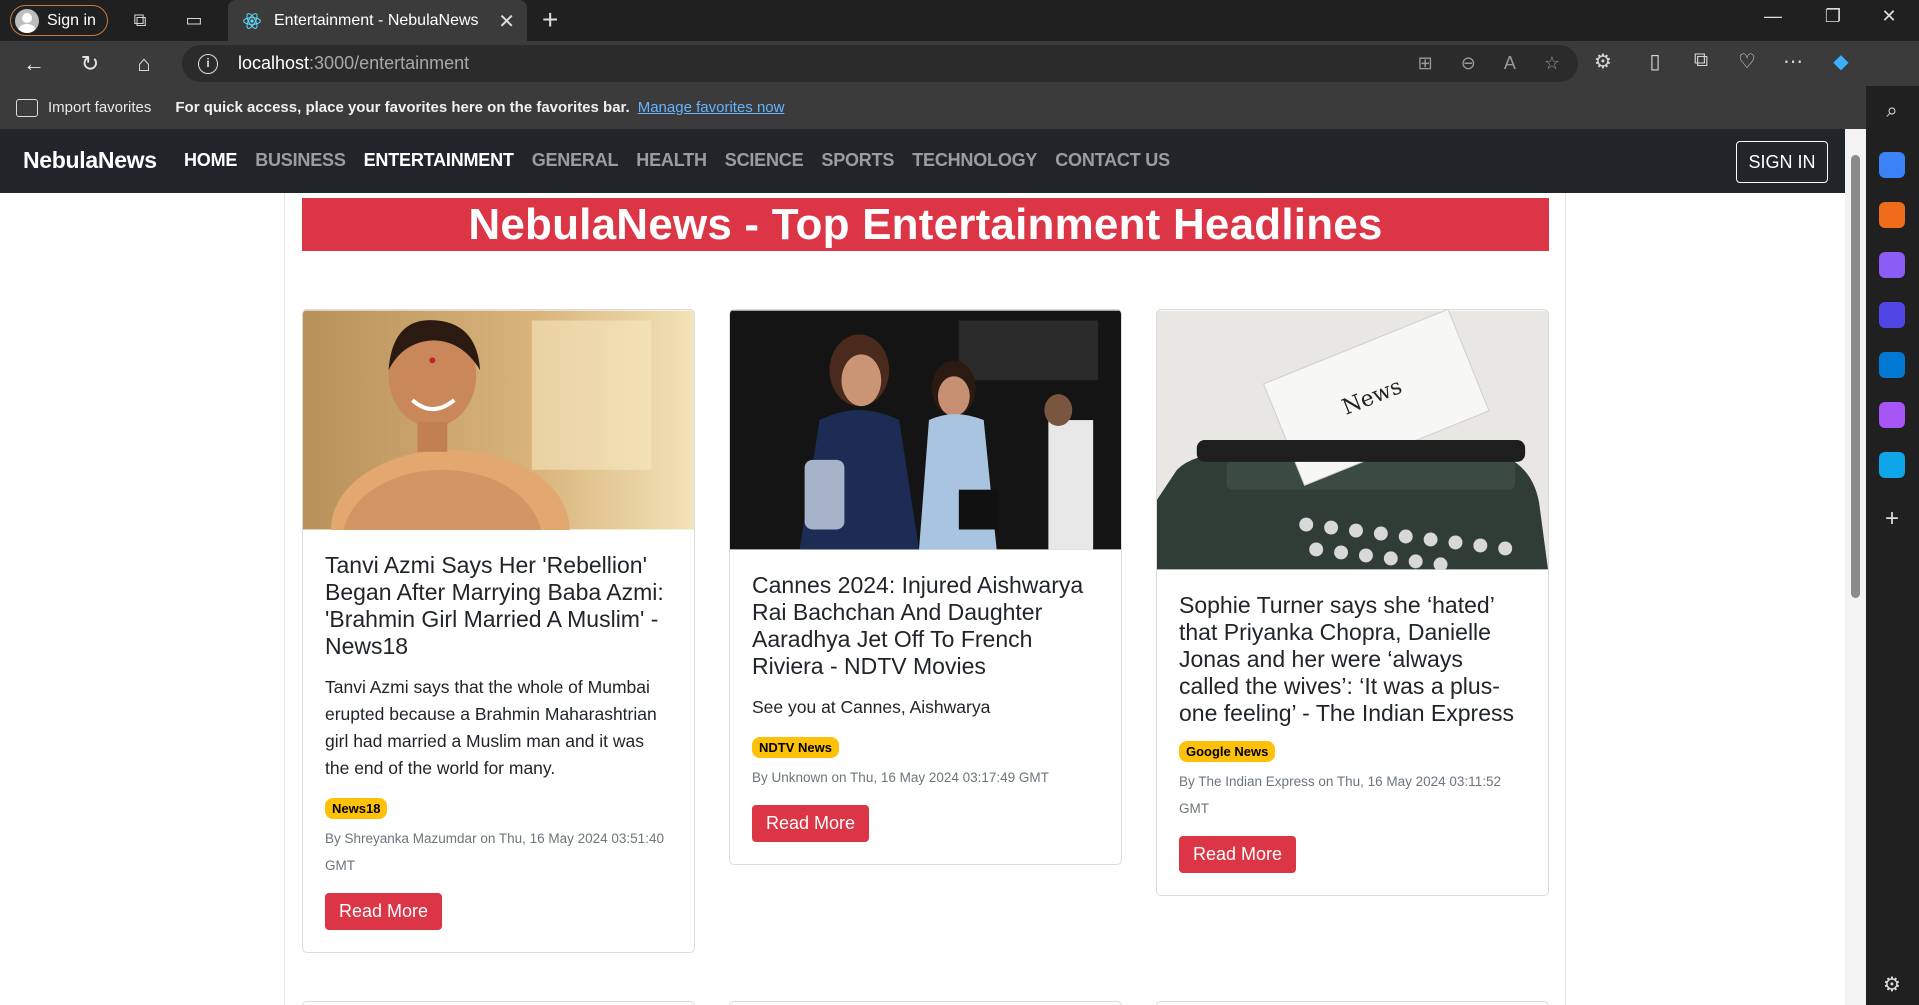 This screenshot has width=1919, height=1005. What do you see at coordinates (1892, 985) in the screenshot?
I see `sidebar-settings-icon: ⚙` at bounding box center [1892, 985].